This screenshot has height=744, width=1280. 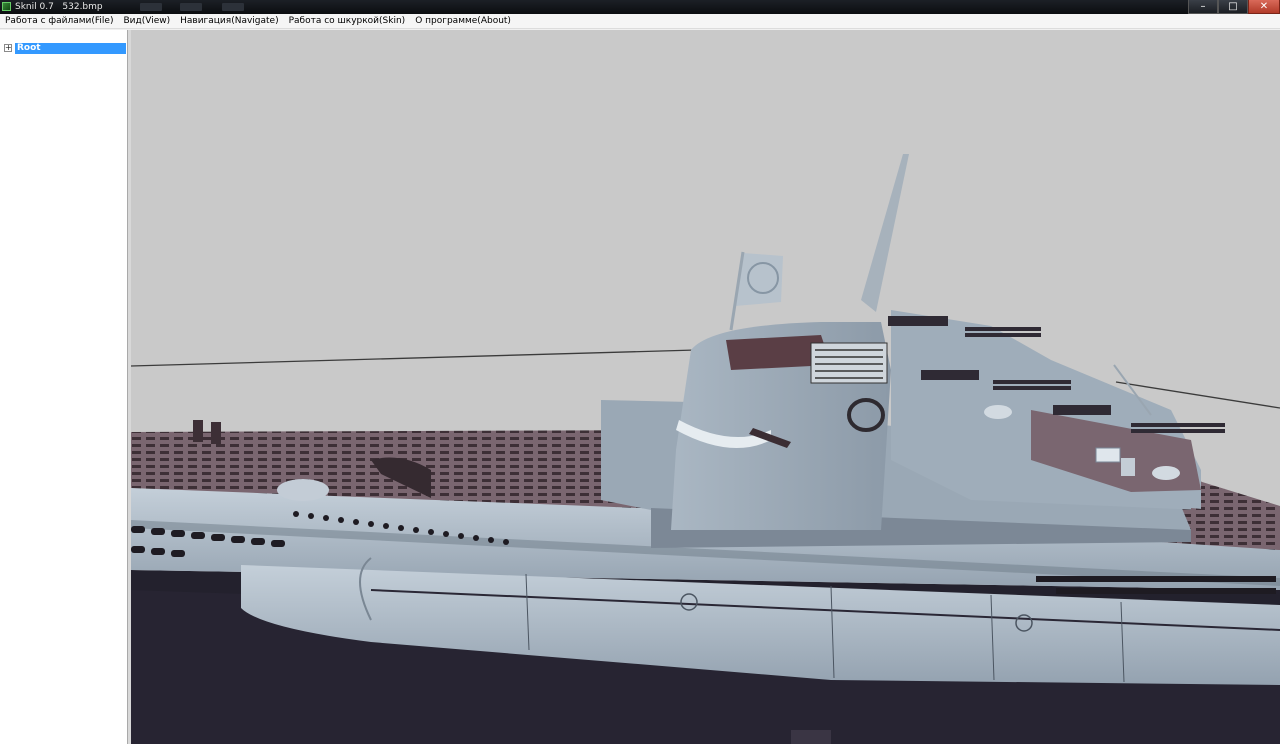 I want to click on tree-node-label: Root, so click(x=70, y=48).